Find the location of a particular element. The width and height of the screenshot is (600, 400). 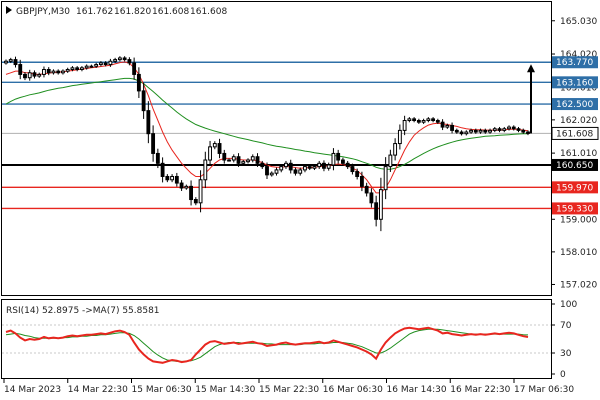

symbol-arrow-icon is located at coordinates (9, 10).